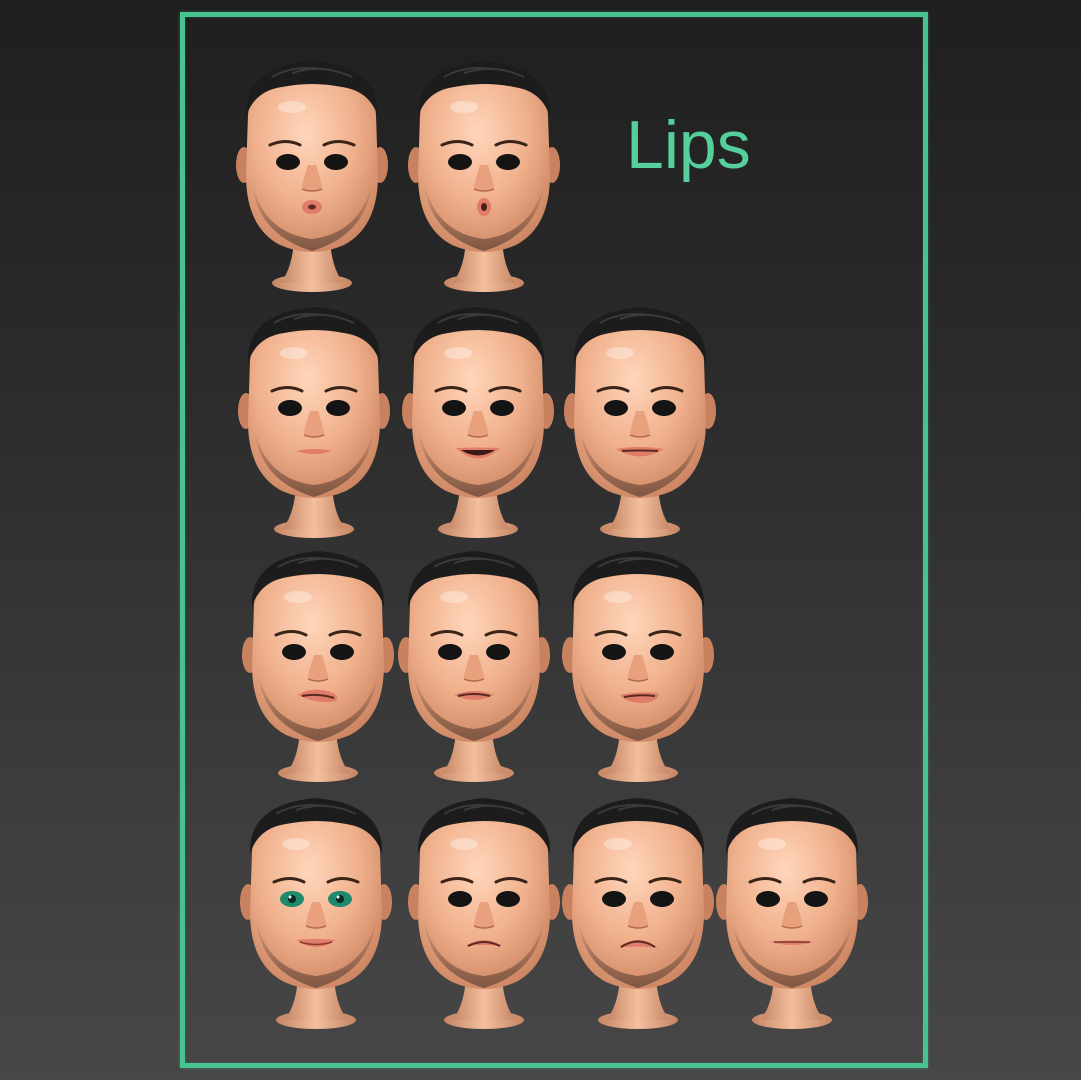  What do you see at coordinates (638, 912) in the screenshot?
I see `head-frown-deep` at bounding box center [638, 912].